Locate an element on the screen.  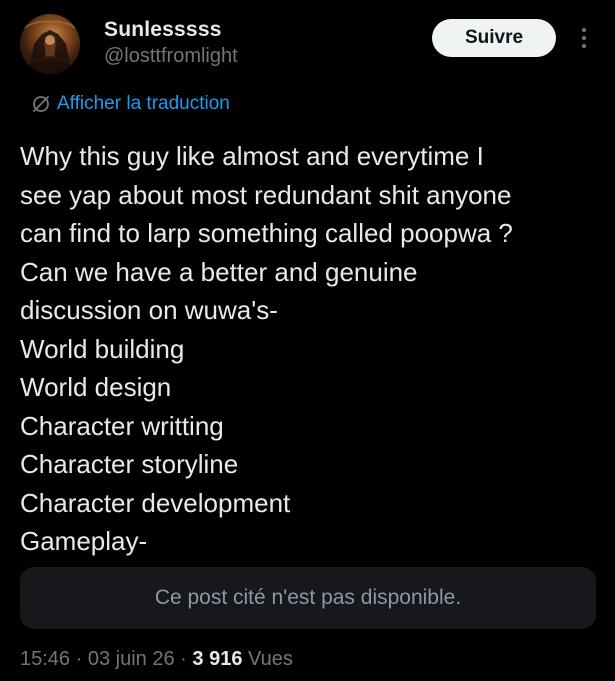
post-line: Character storyline is located at coordinates (129, 464).